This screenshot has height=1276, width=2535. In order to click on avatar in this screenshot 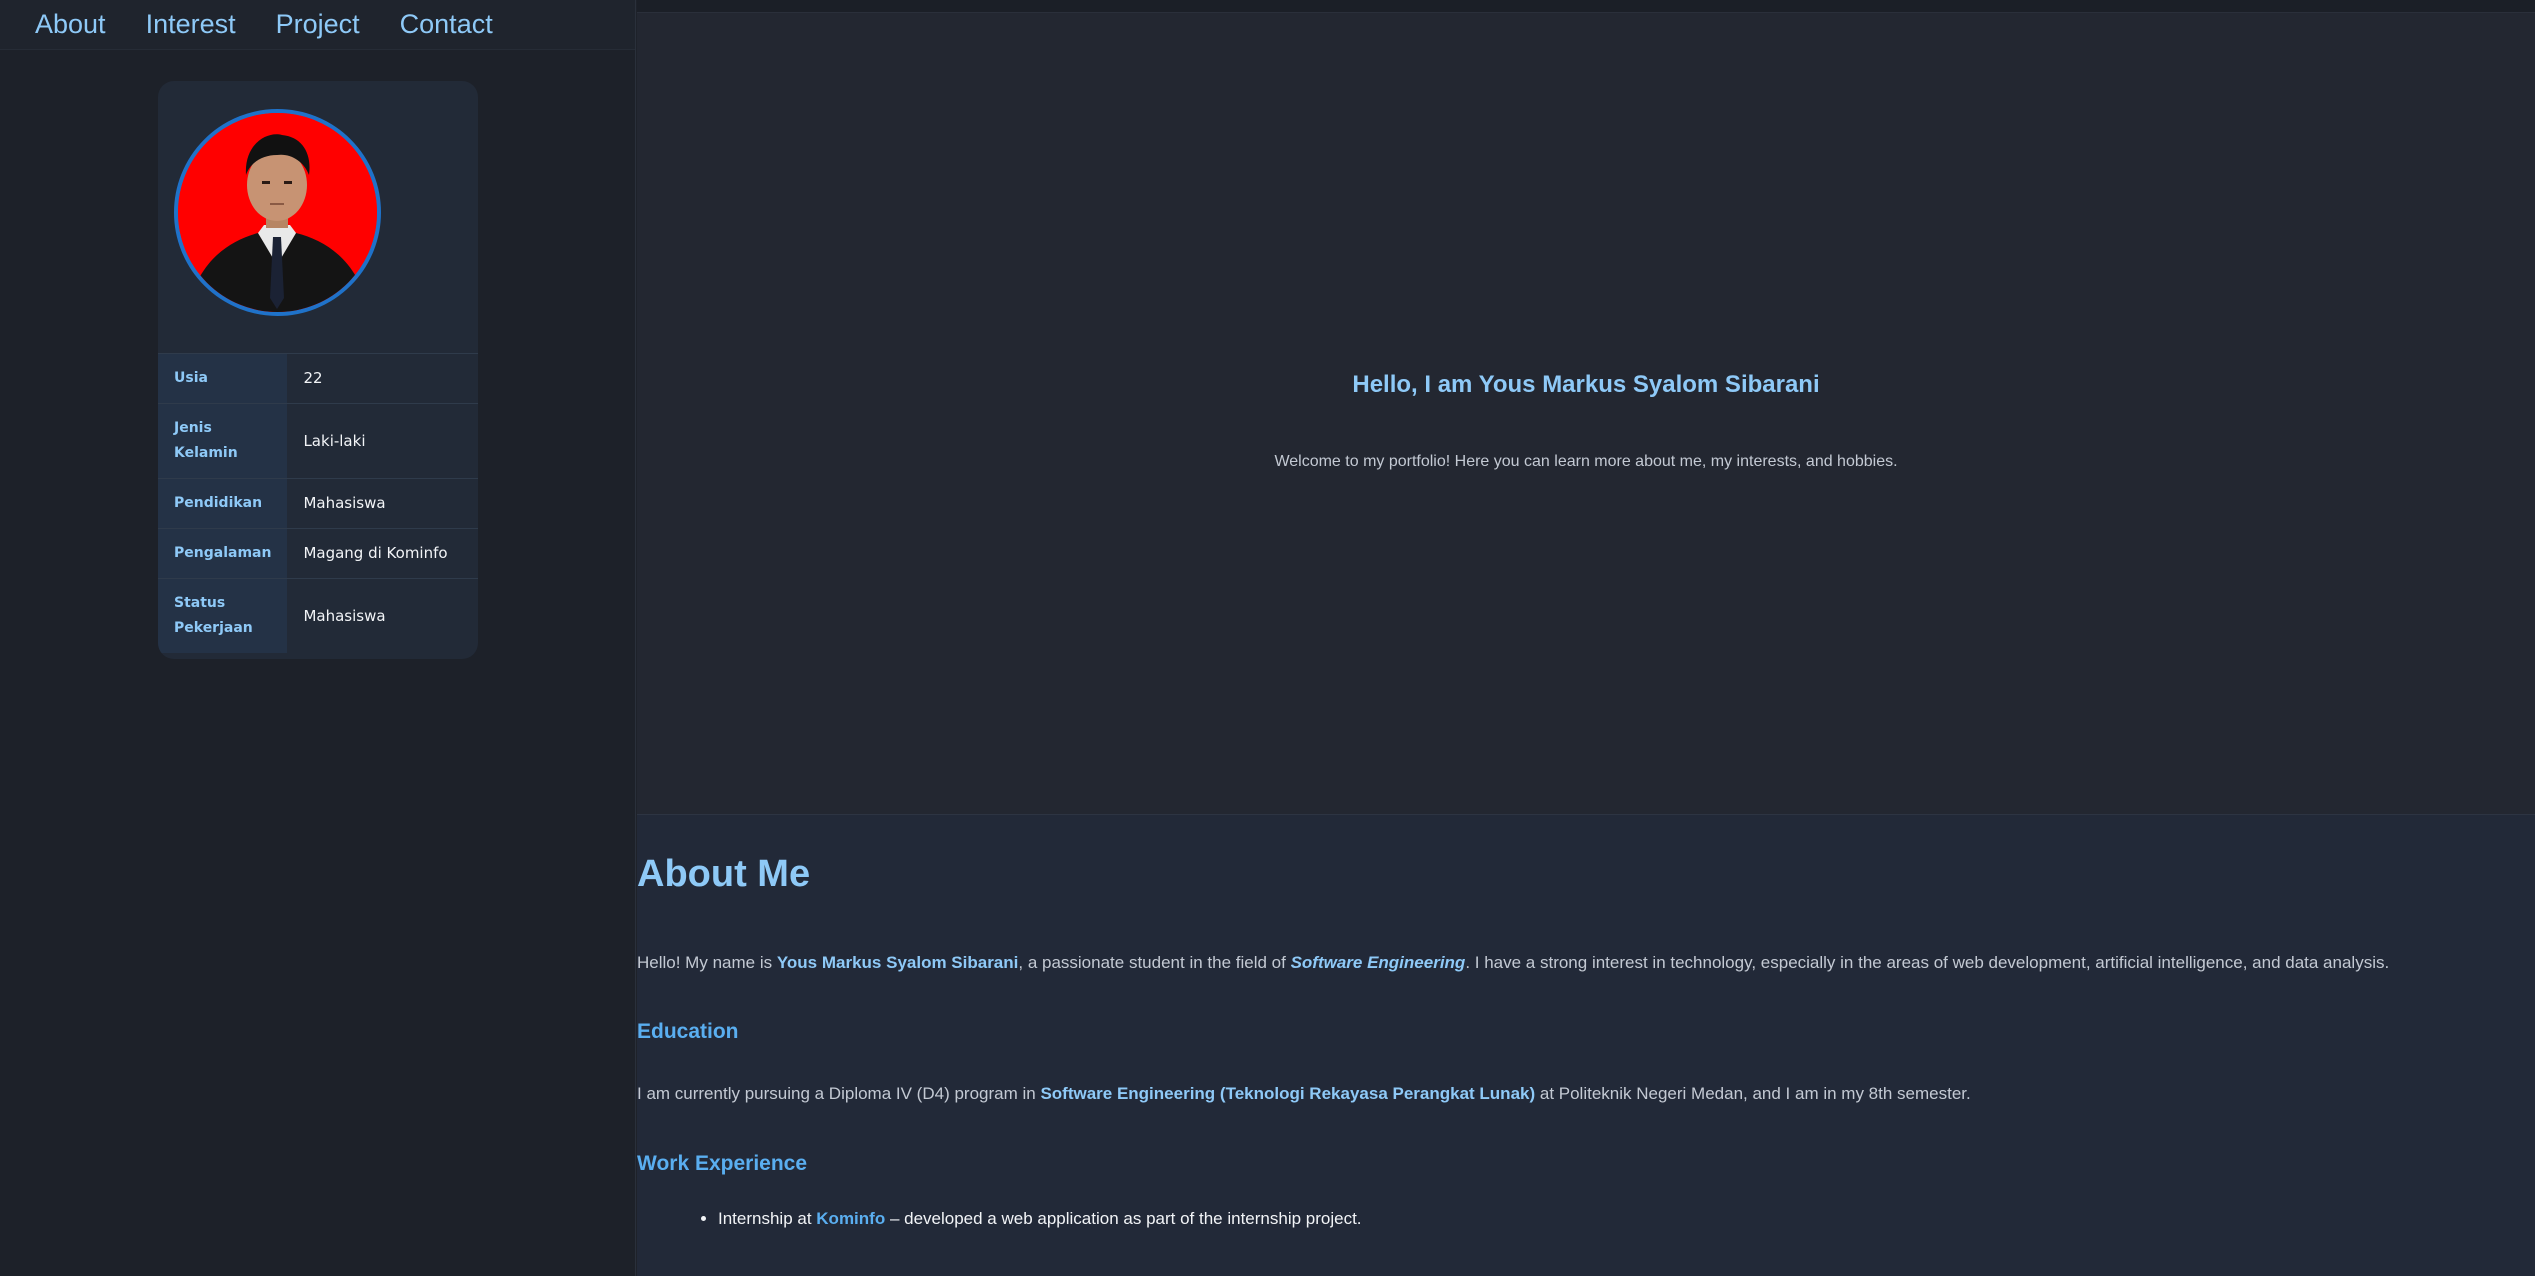, I will do `click(277, 212)`.